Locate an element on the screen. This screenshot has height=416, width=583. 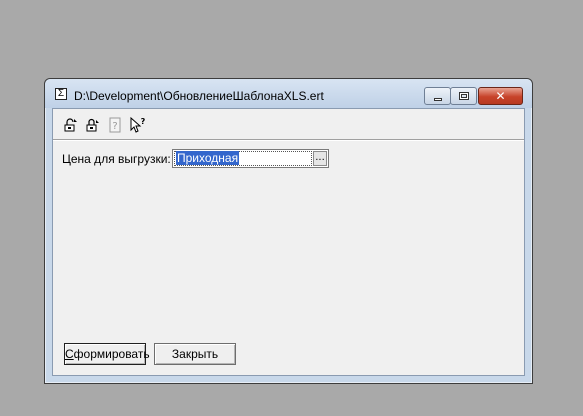
toolbar-button-help: ? is located at coordinates (115, 125).